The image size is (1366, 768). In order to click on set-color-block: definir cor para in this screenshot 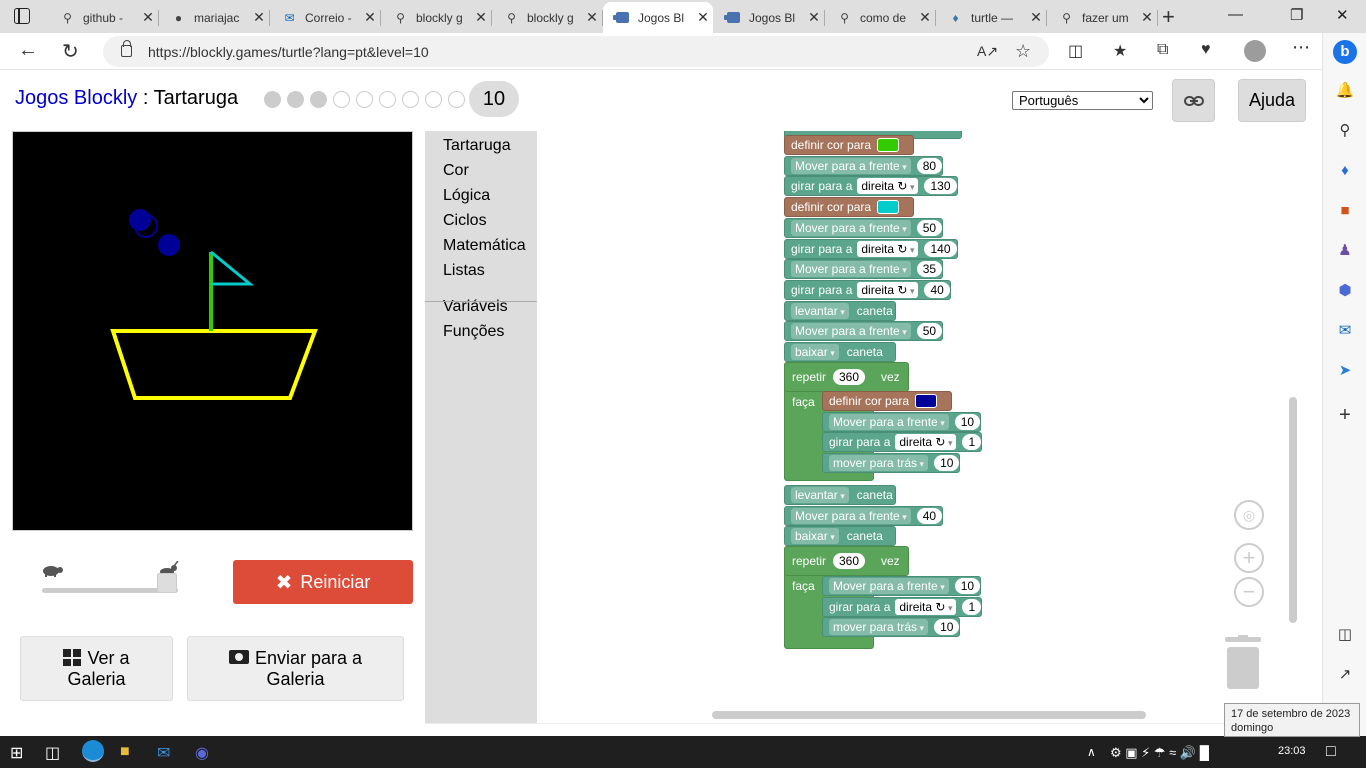, I will do `click(887, 401)`.